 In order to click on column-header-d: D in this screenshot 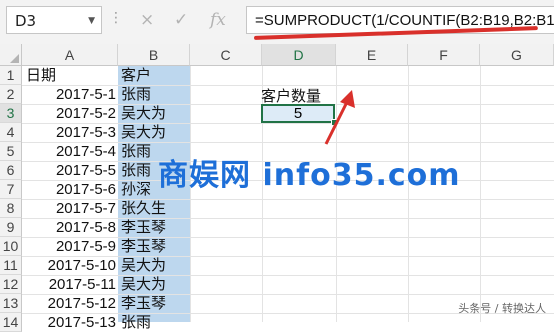, I will do `click(299, 55)`.